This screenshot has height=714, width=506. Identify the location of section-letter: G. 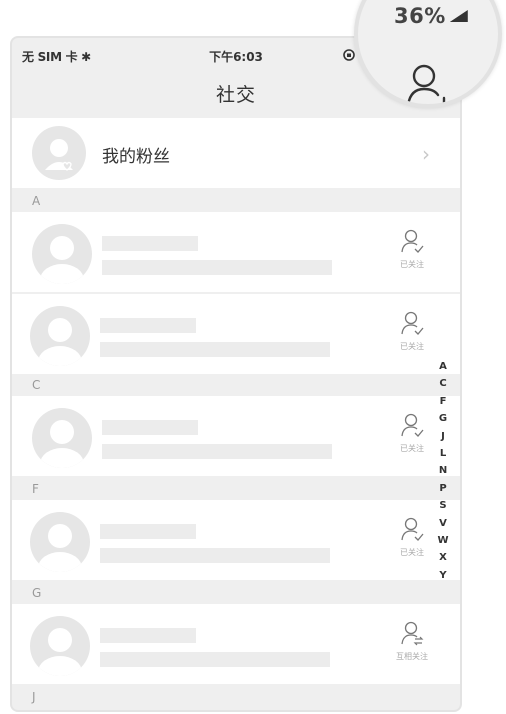
(37, 593).